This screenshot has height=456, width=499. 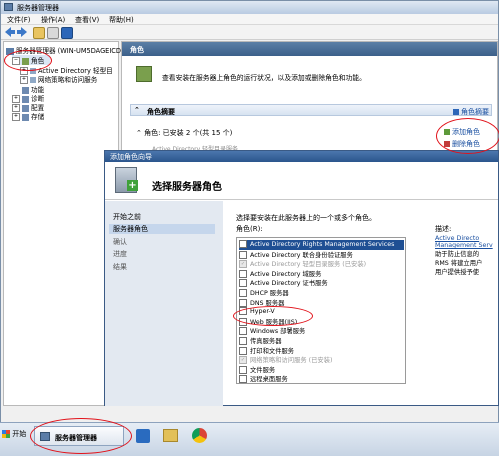 I want to click on annotation-taskbar-app, so click(x=81, y=436).